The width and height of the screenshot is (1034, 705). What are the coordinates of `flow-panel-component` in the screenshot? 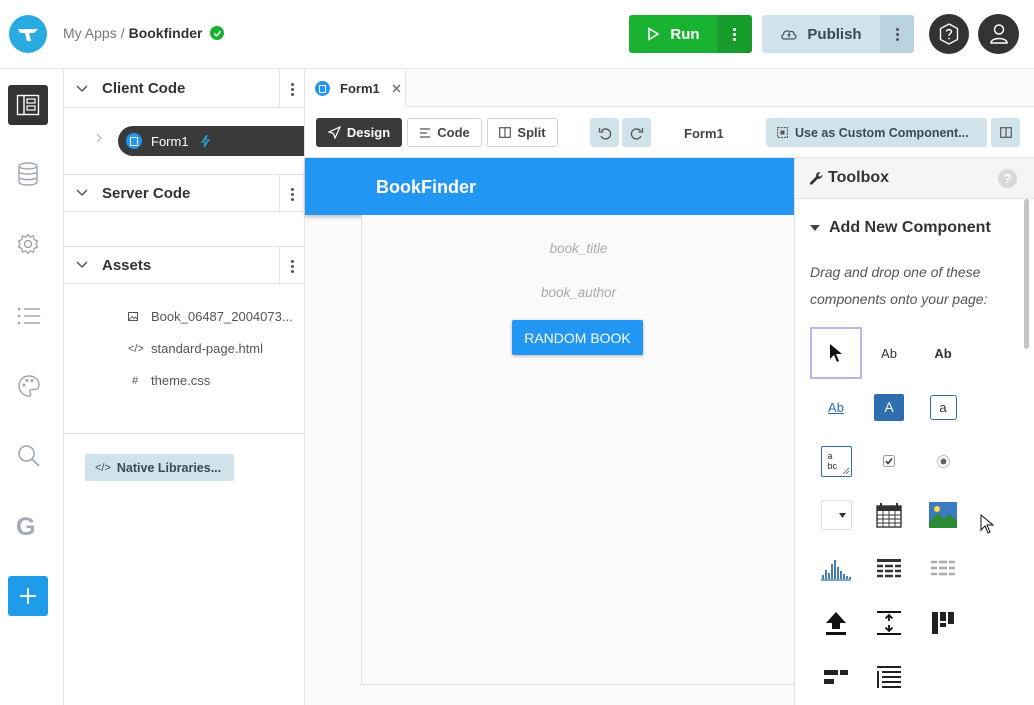 It's located at (836, 677).